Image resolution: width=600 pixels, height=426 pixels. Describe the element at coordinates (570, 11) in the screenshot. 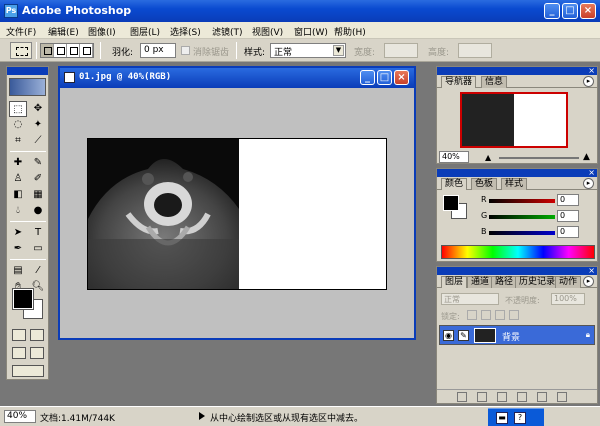

I see `maximize-button: □` at that location.